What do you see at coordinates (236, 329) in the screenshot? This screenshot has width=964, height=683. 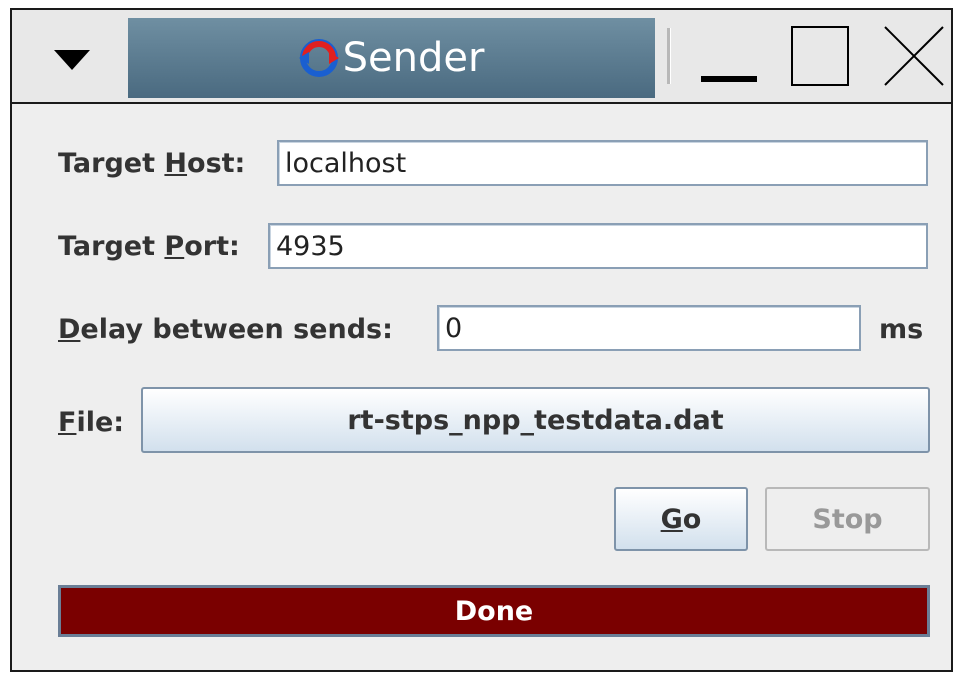 I see `delay-label-suffix: elay between sends:` at bounding box center [236, 329].